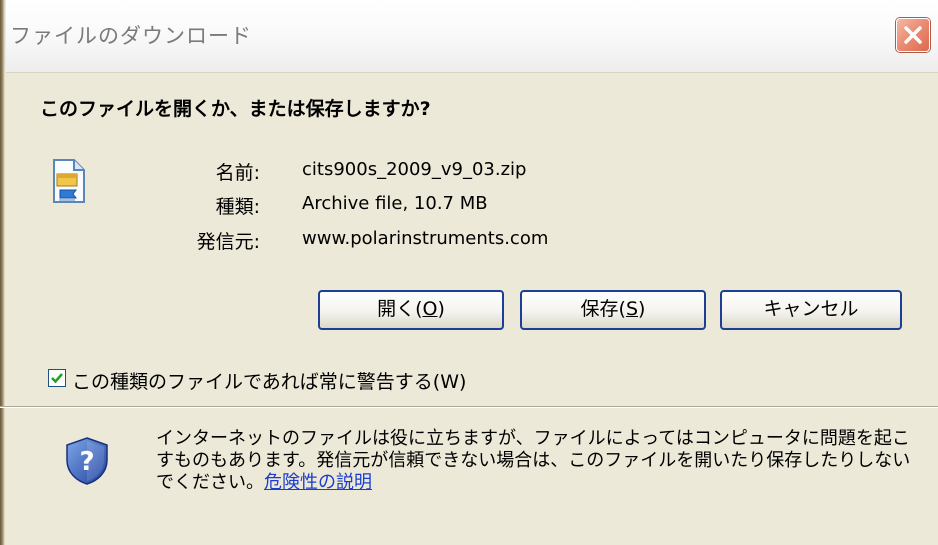  I want to click on open-button-label: 開く(, so click(400, 309).